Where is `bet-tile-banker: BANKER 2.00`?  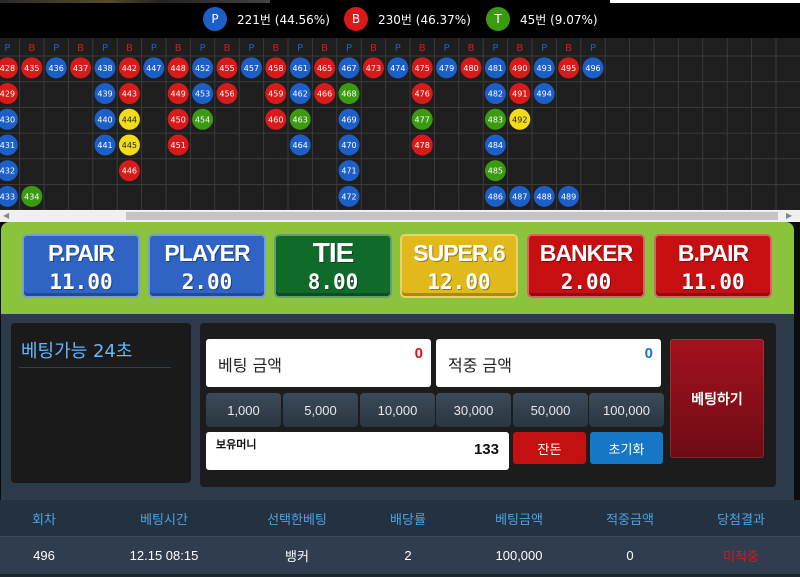 bet-tile-banker: BANKER 2.00 is located at coordinates (586, 266).